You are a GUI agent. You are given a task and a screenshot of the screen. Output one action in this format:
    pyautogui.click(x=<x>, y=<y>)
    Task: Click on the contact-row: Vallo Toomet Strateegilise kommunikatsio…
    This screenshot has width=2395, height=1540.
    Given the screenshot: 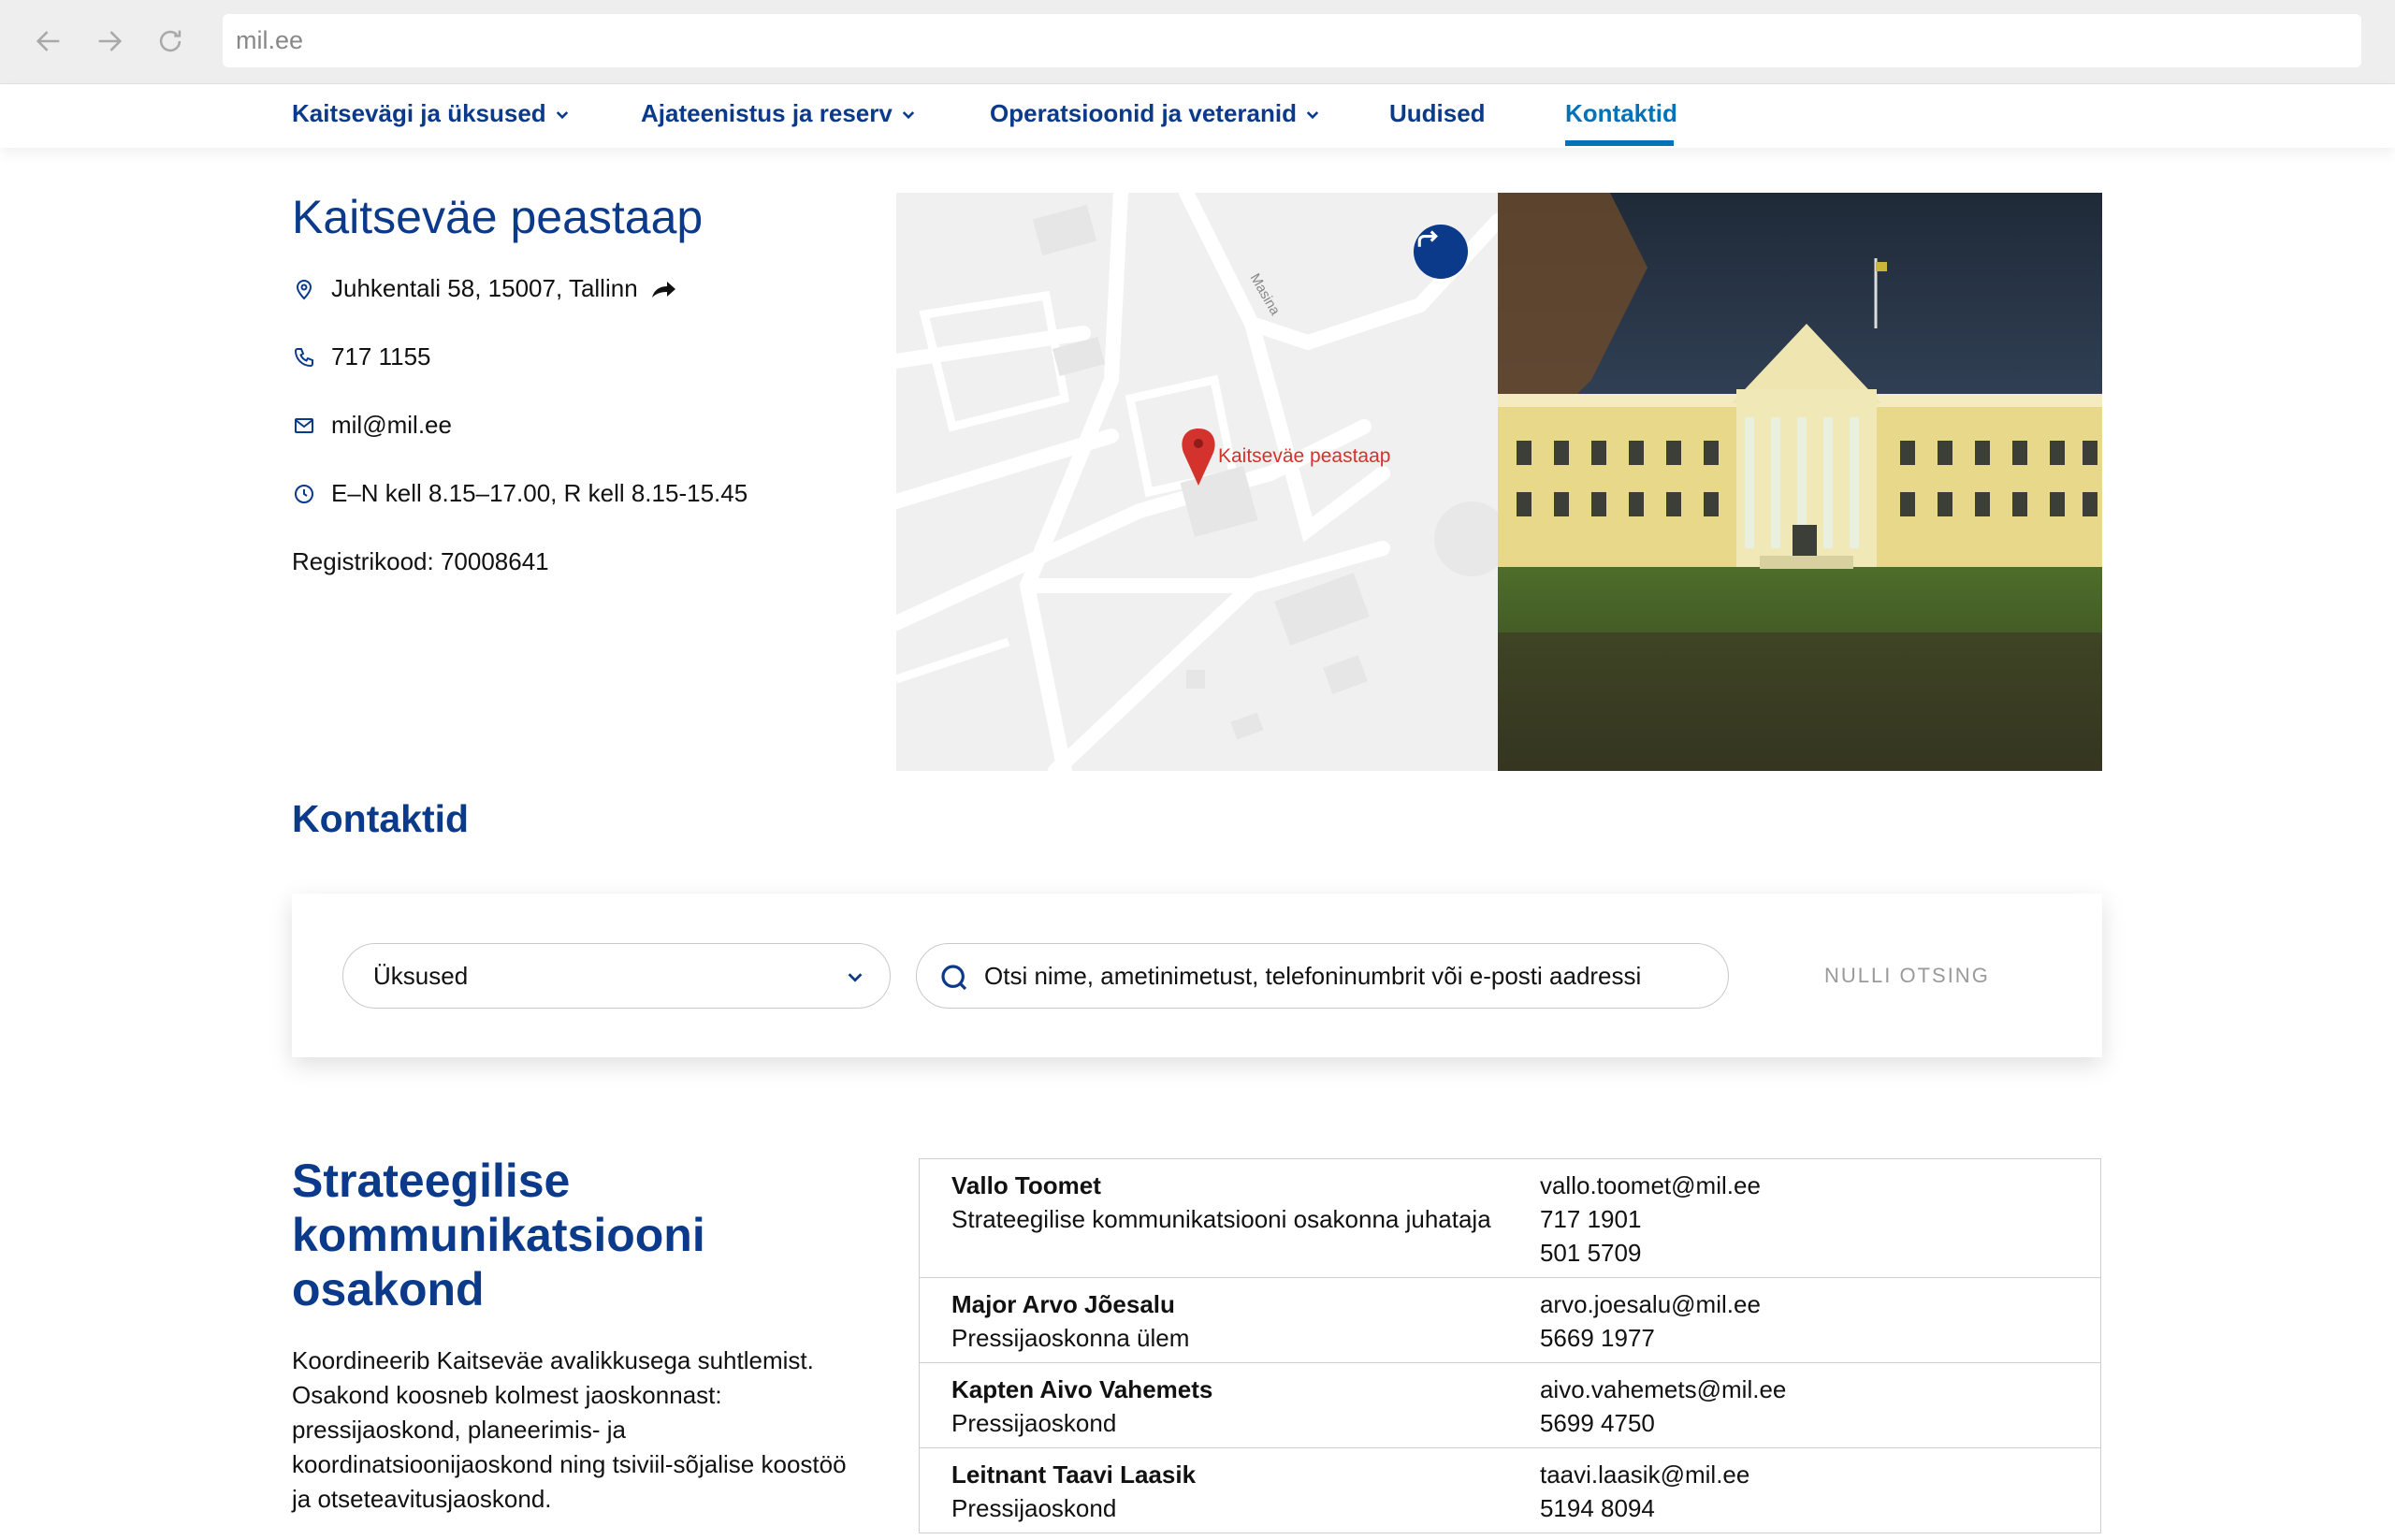 What is the action you would take?
    pyautogui.click(x=1510, y=1218)
    